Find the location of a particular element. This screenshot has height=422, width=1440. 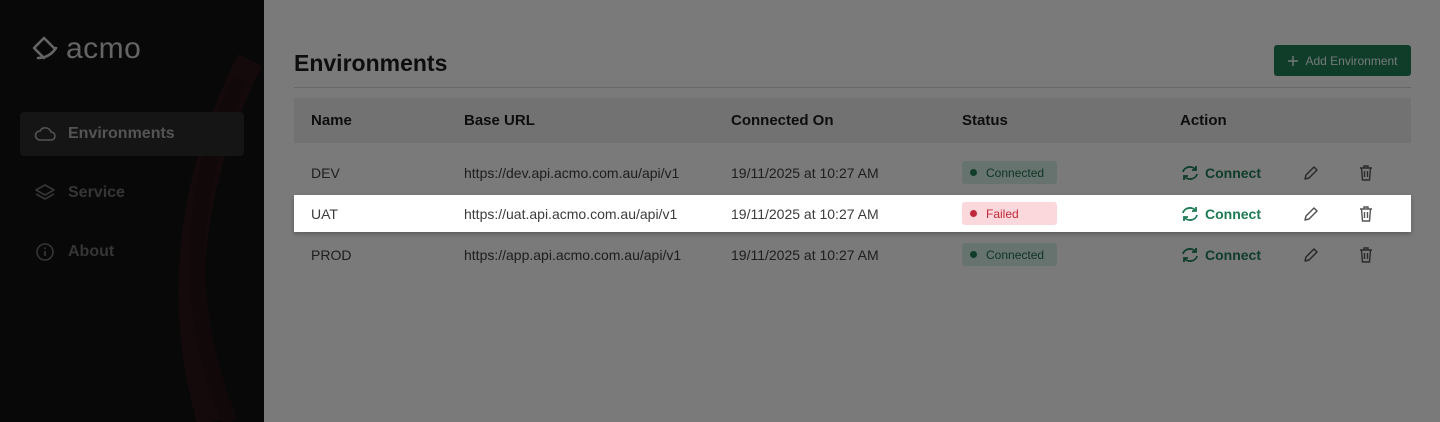

acmo-logo: acmo is located at coordinates (85, 49).